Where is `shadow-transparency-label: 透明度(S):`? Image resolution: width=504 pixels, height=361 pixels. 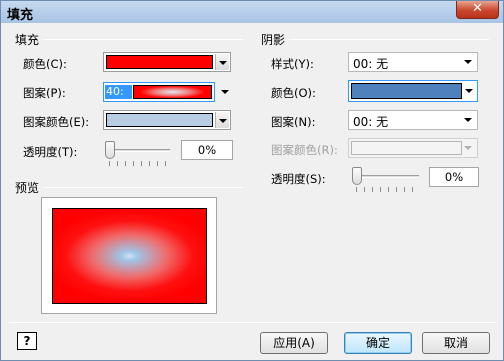 shadow-transparency-label: 透明度(S): is located at coordinates (298, 179).